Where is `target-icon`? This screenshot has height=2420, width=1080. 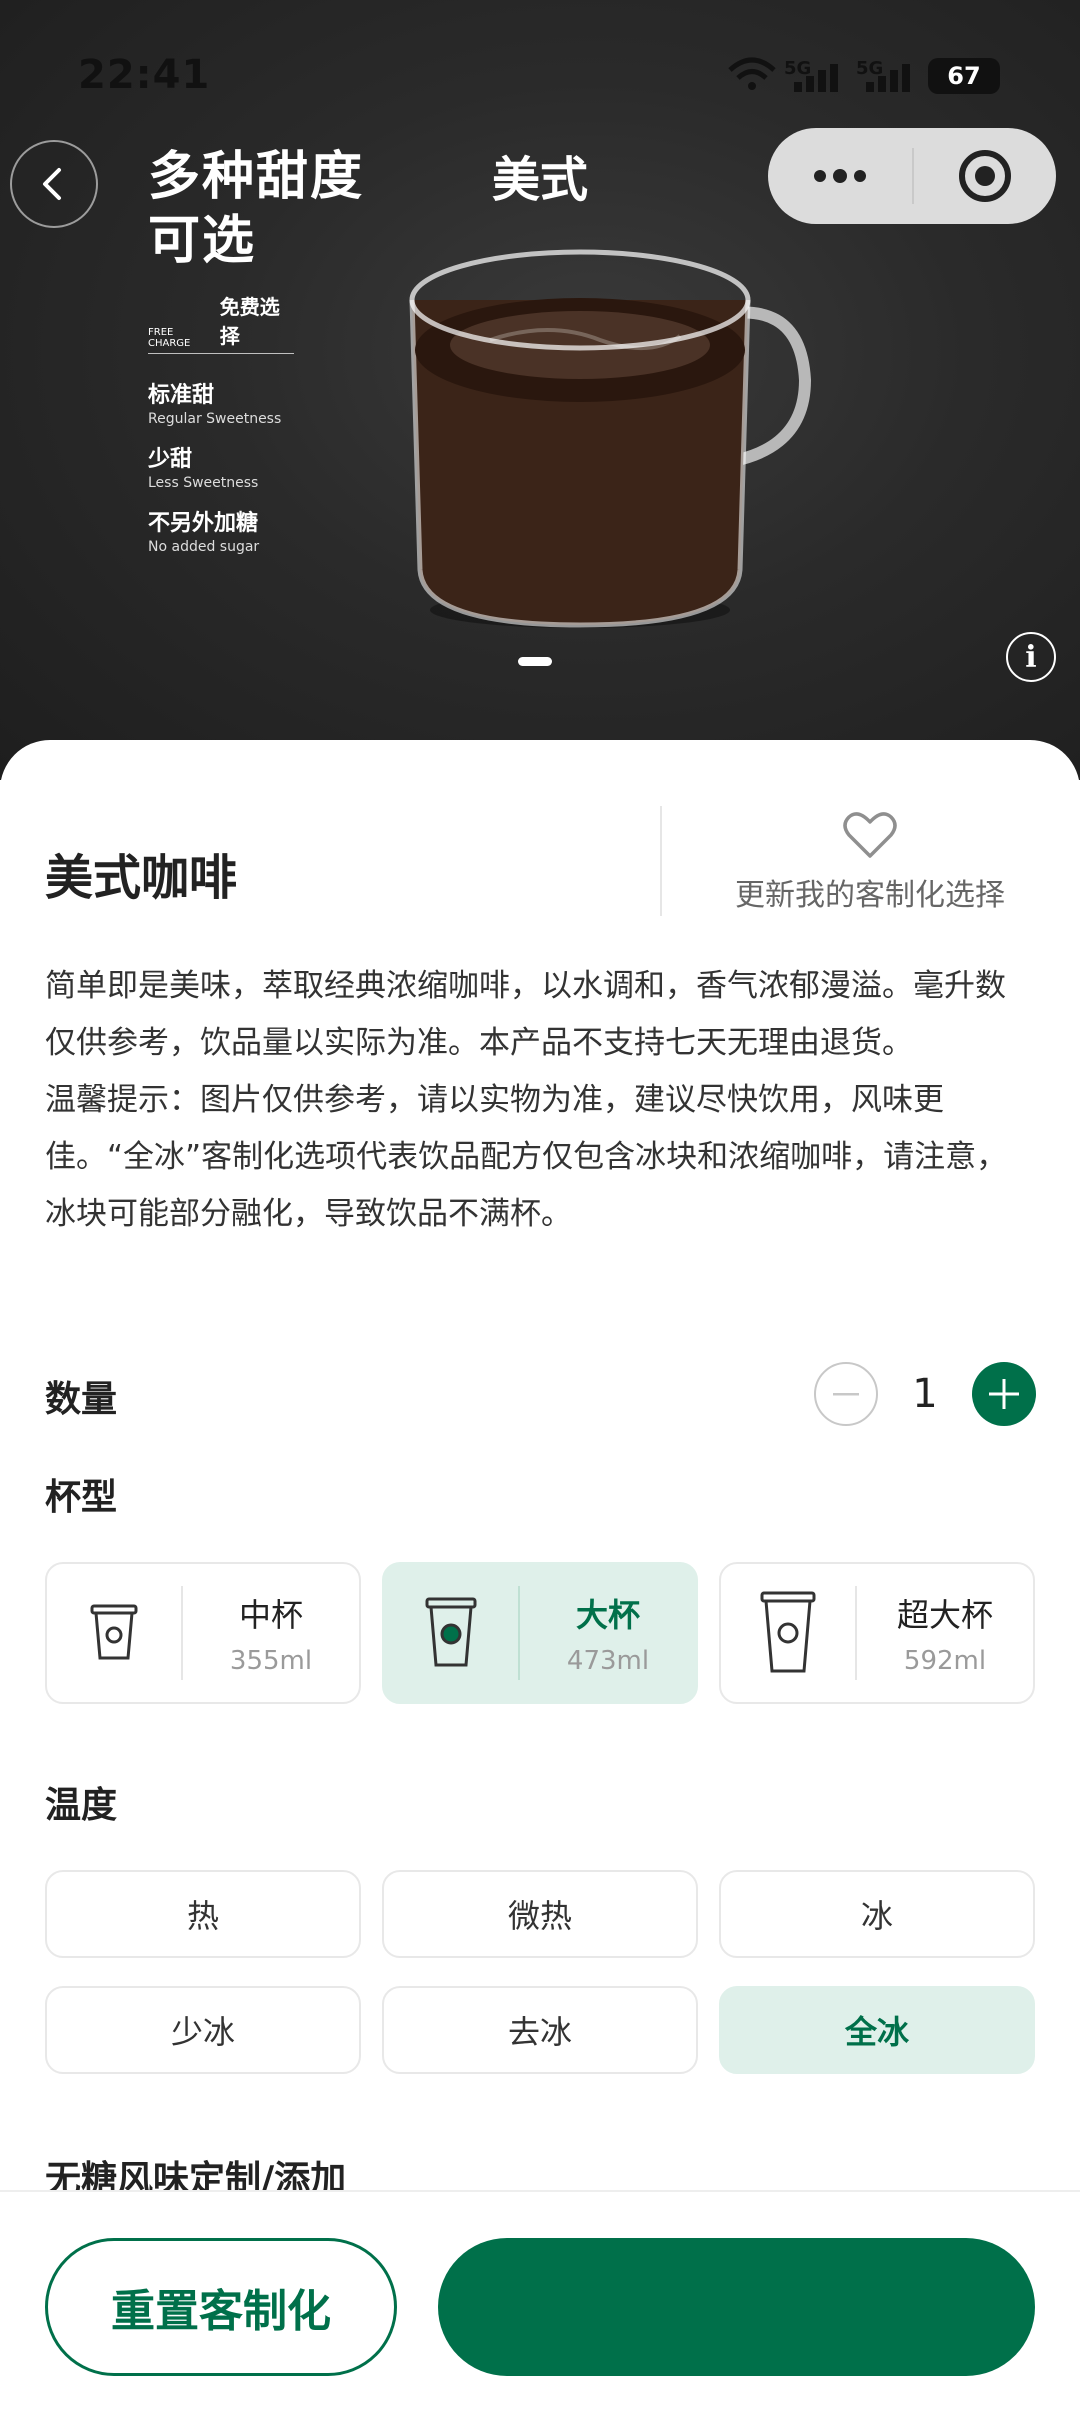 target-icon is located at coordinates (985, 176).